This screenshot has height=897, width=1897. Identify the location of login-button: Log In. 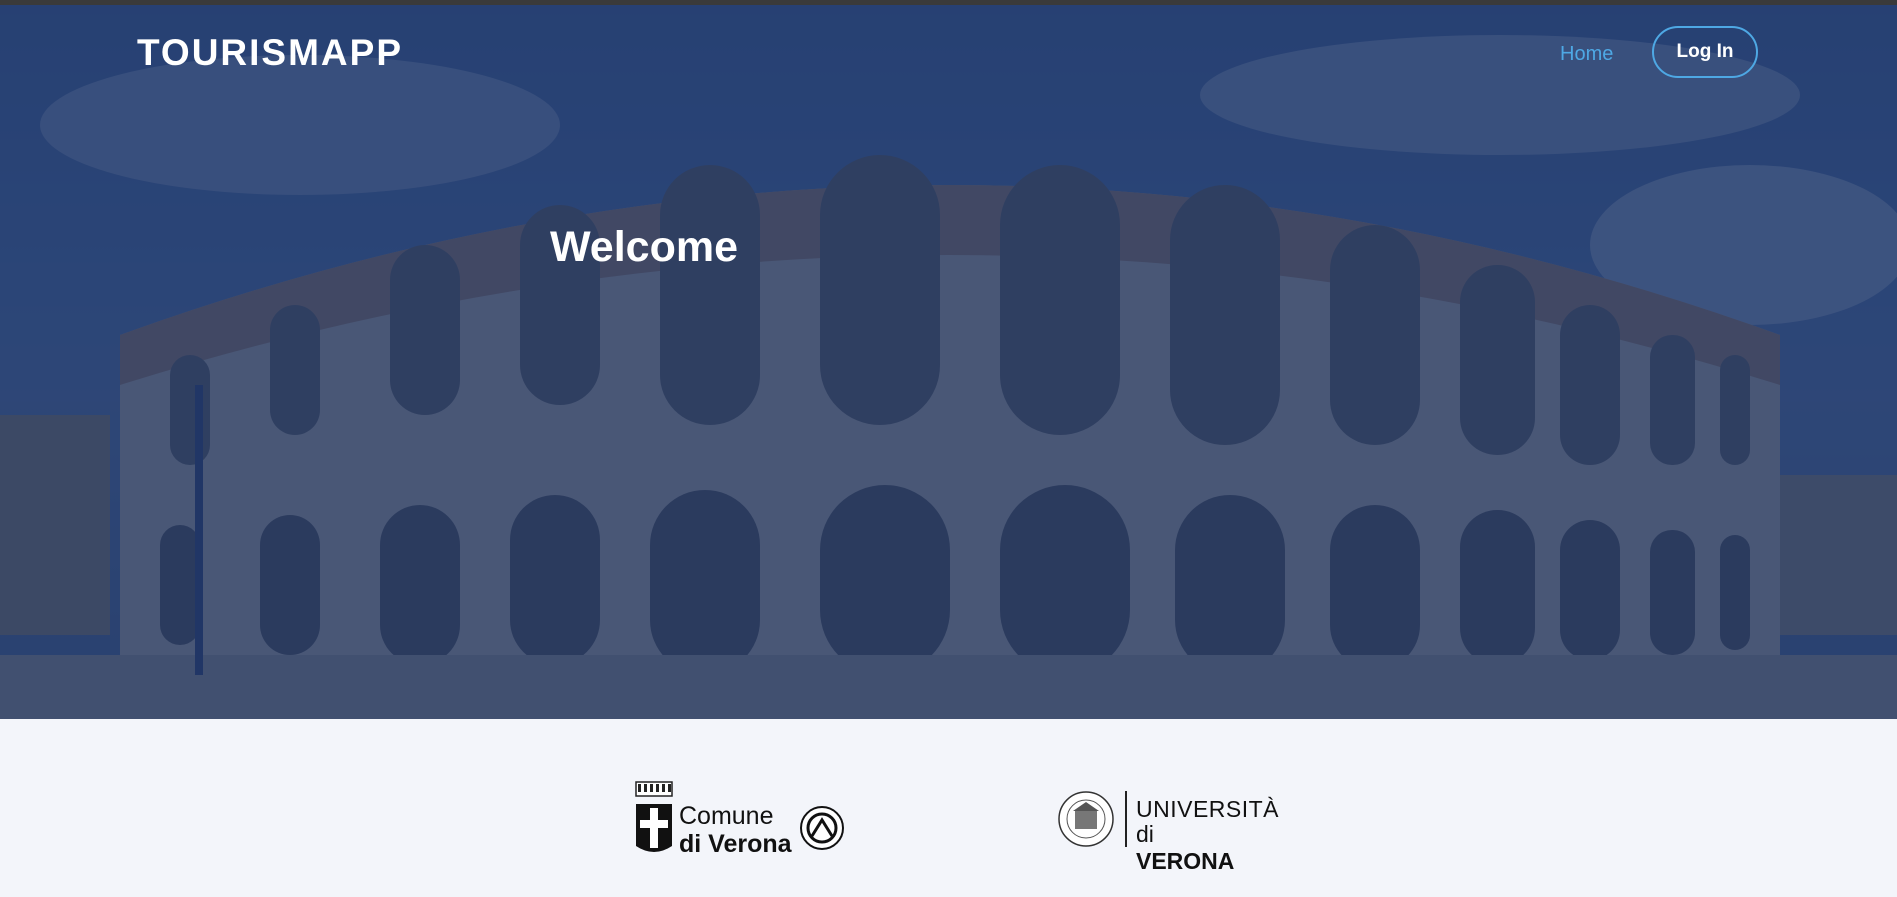
(1705, 52).